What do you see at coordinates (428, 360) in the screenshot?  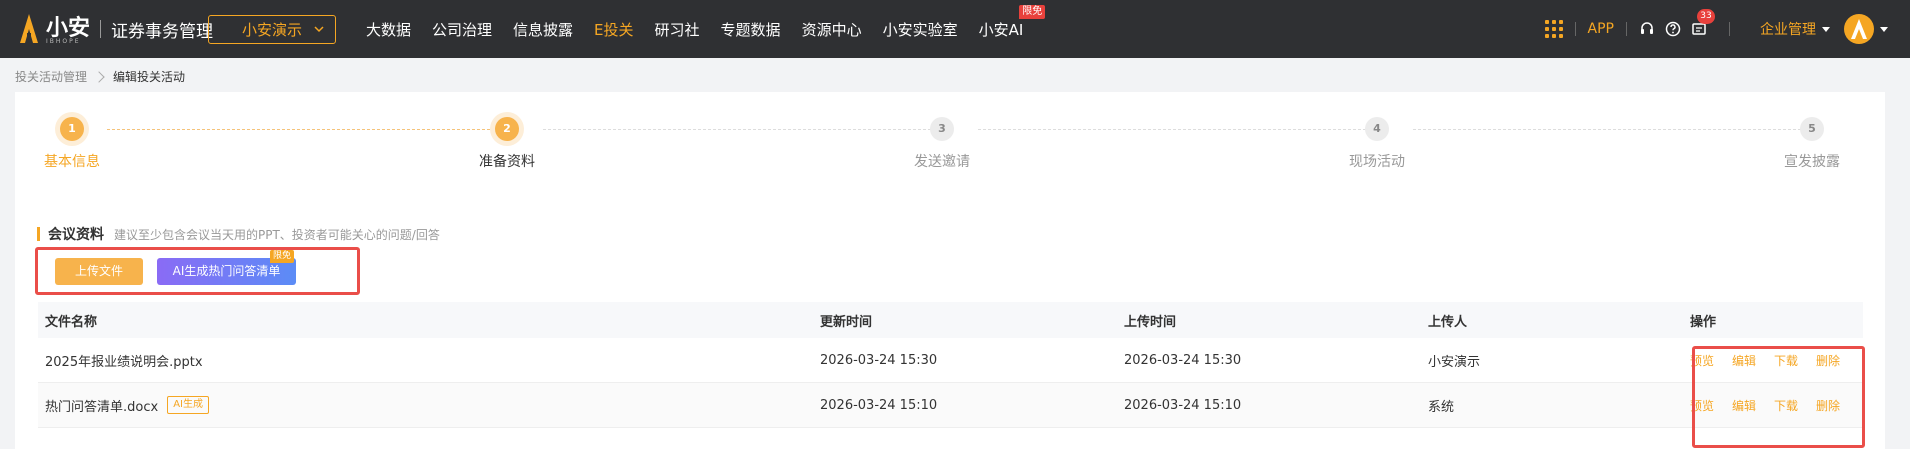 I see `file-name-cell: 2025年报业绩说明会.pptx` at bounding box center [428, 360].